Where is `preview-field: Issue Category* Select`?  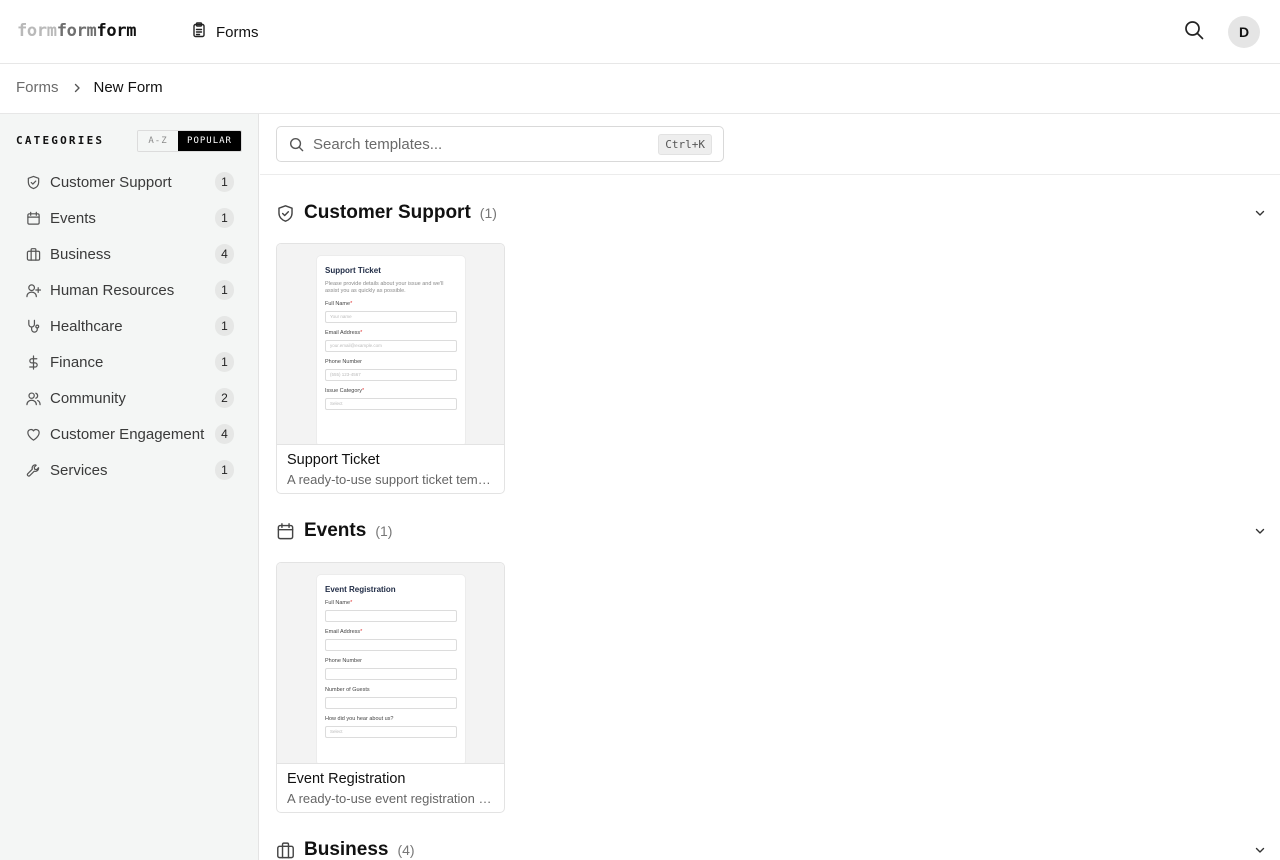
preview-field: Issue Category* Select is located at coordinates (391, 399).